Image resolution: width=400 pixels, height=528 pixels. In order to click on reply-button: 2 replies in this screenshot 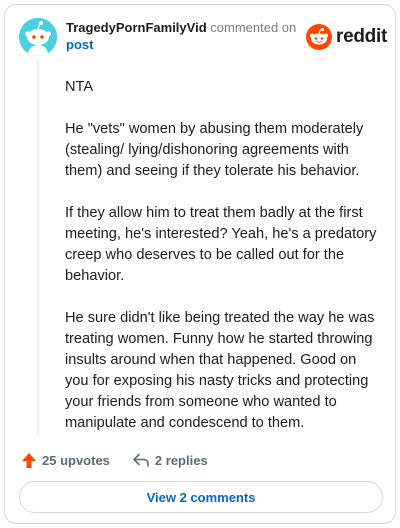, I will do `click(170, 460)`.